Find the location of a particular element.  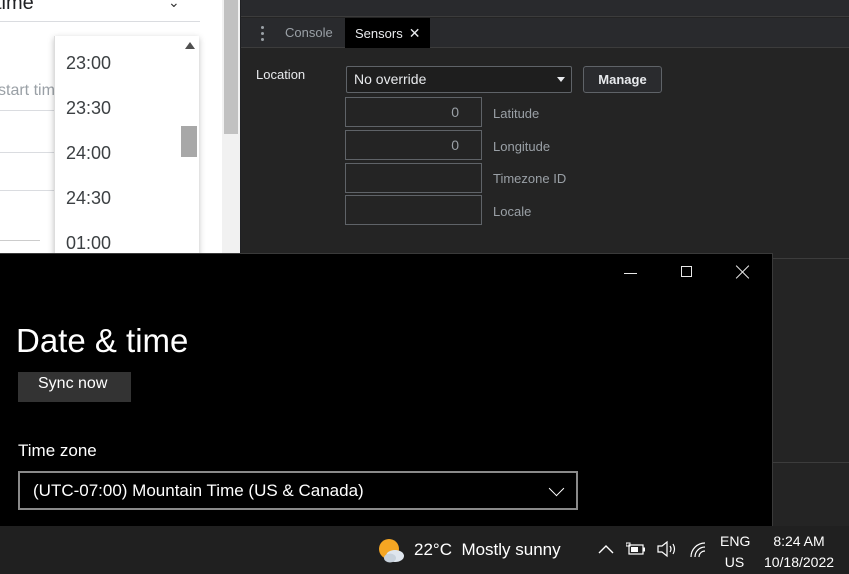

devtools-drawer-tabbar: Console Sensors ✕ is located at coordinates (545, 33).